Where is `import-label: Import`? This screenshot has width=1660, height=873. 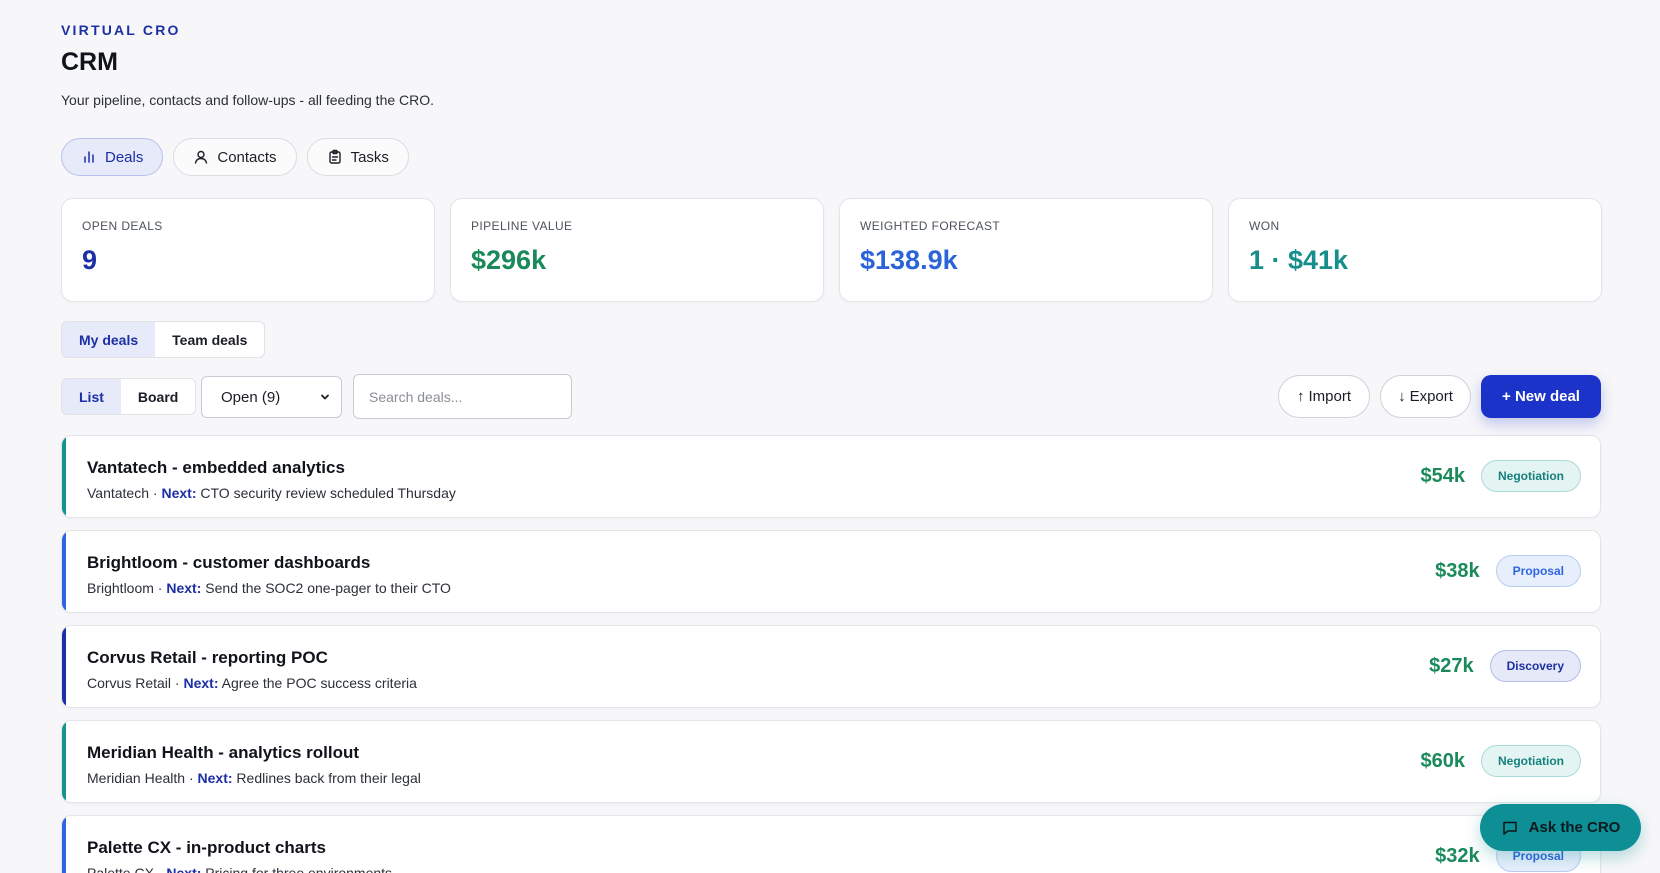
import-label: Import is located at coordinates (1329, 396).